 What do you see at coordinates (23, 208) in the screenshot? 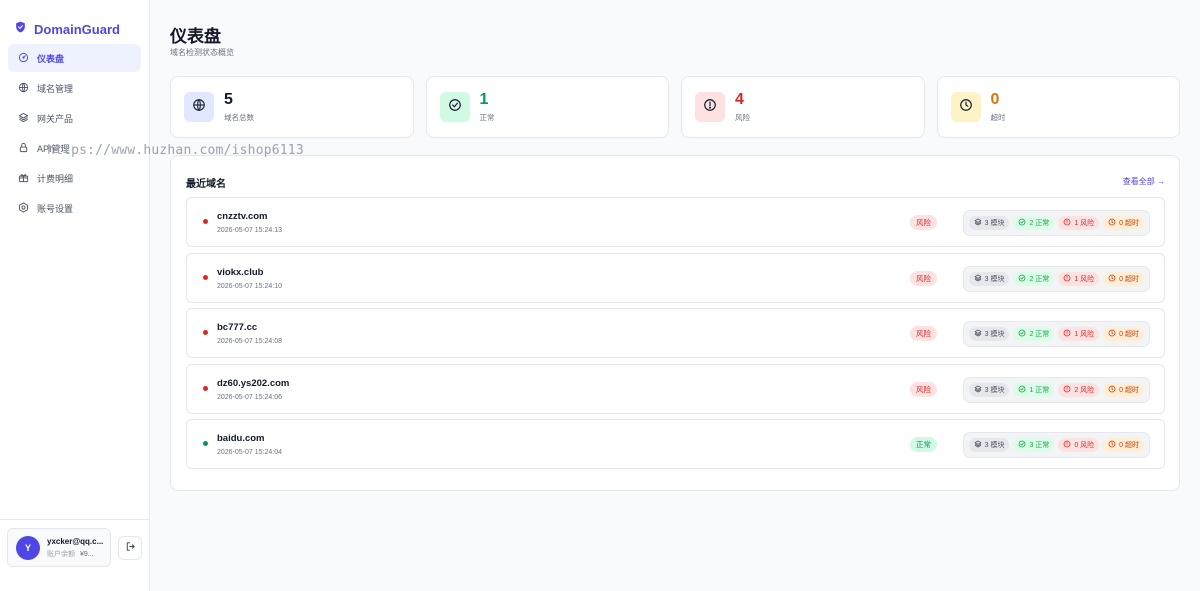
I see `gear-icon` at bounding box center [23, 208].